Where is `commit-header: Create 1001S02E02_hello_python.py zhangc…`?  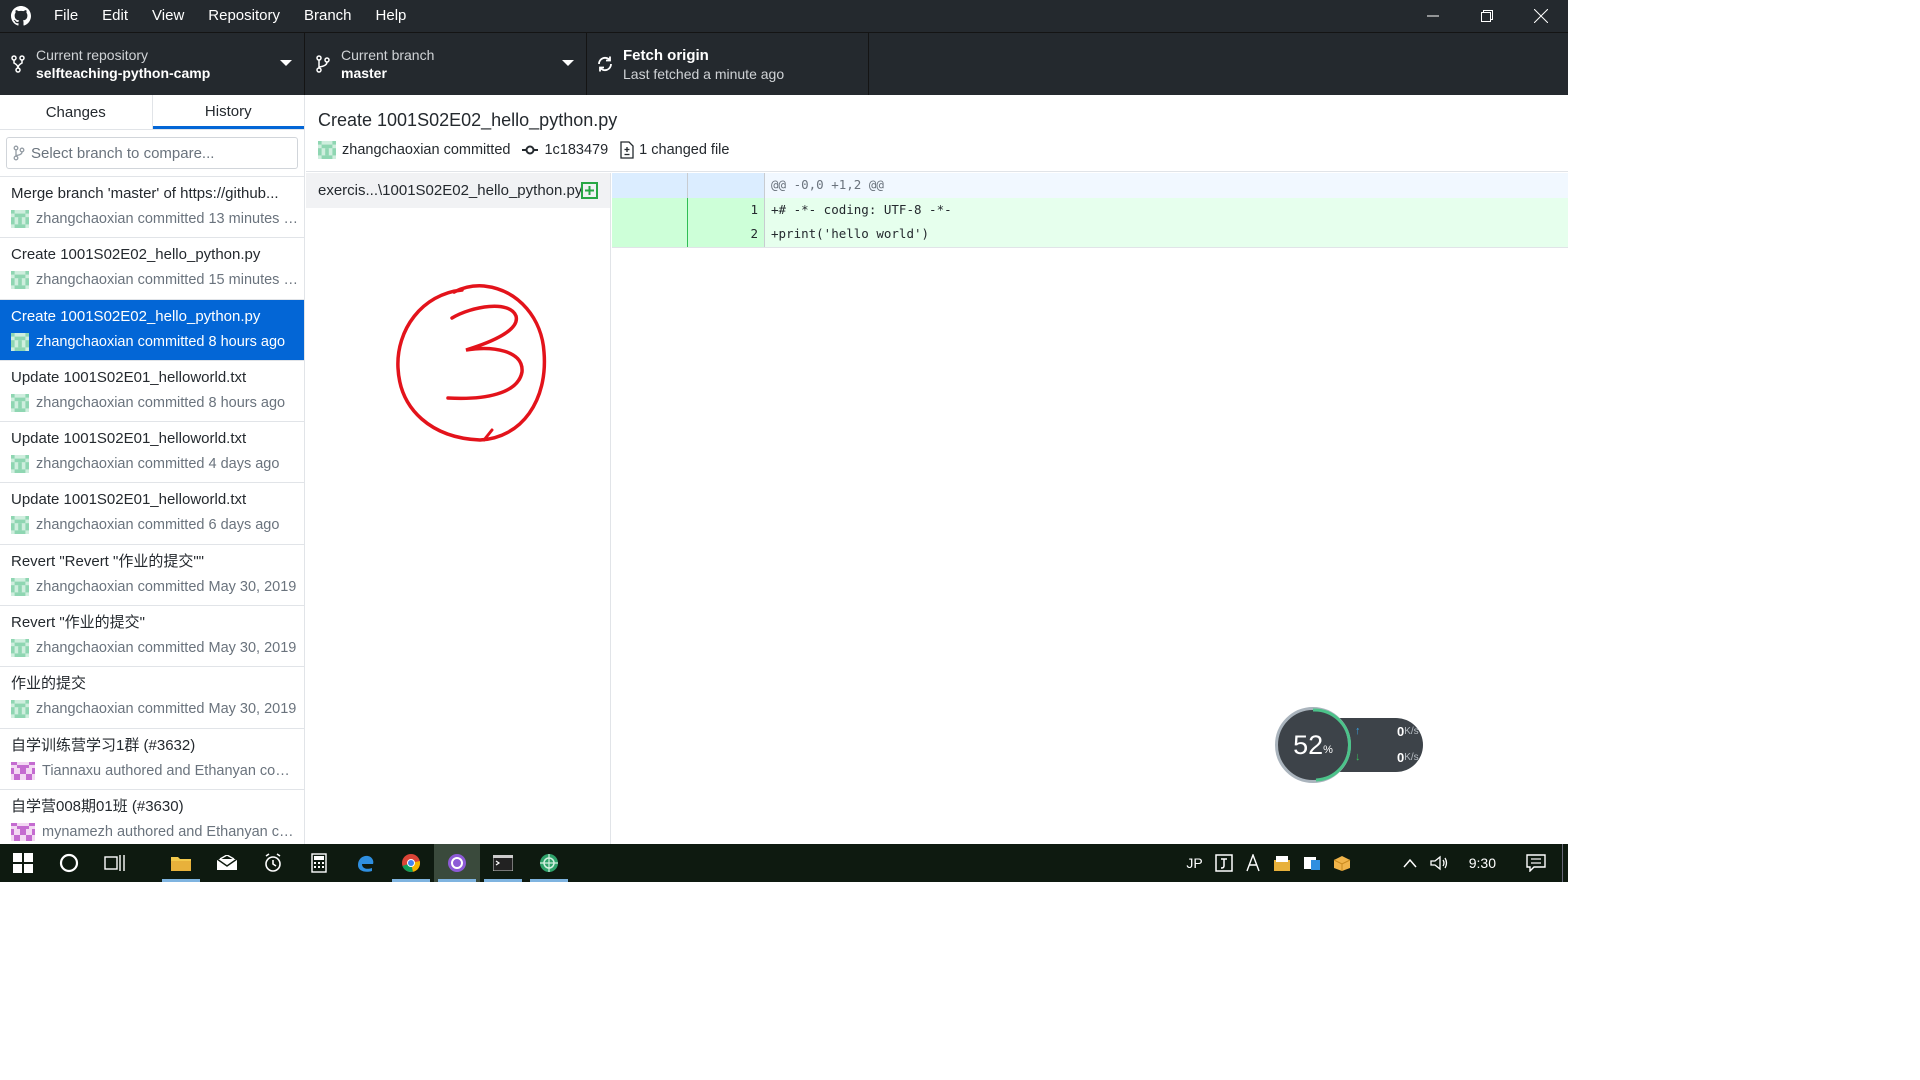
commit-header: Create 1001S02E02_hello_python.py zhangc… is located at coordinates (937, 133).